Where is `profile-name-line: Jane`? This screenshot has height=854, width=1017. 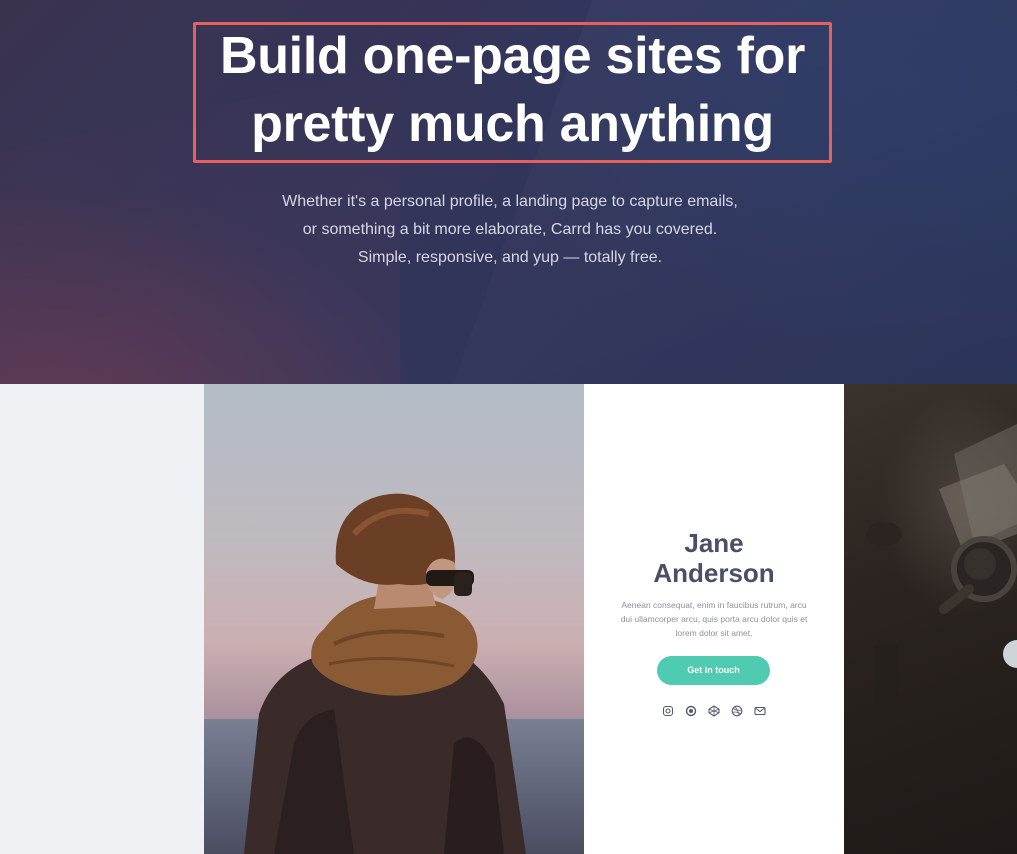
profile-name-line: Jane is located at coordinates (714, 543).